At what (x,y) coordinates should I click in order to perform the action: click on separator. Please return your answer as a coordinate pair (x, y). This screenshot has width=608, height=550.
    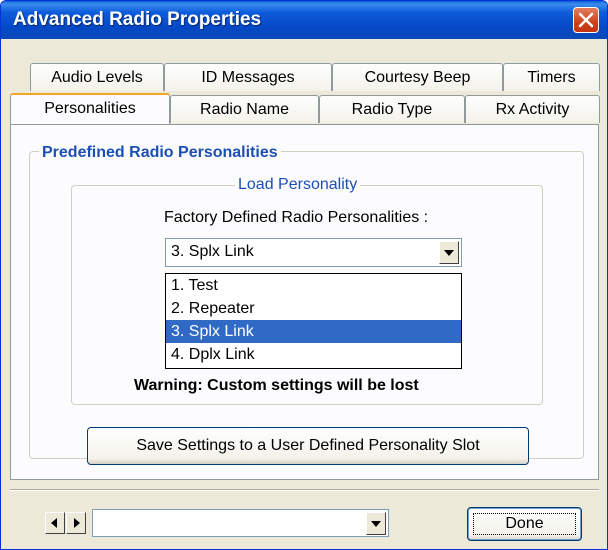
    Looking at the image, I should click on (304, 490).